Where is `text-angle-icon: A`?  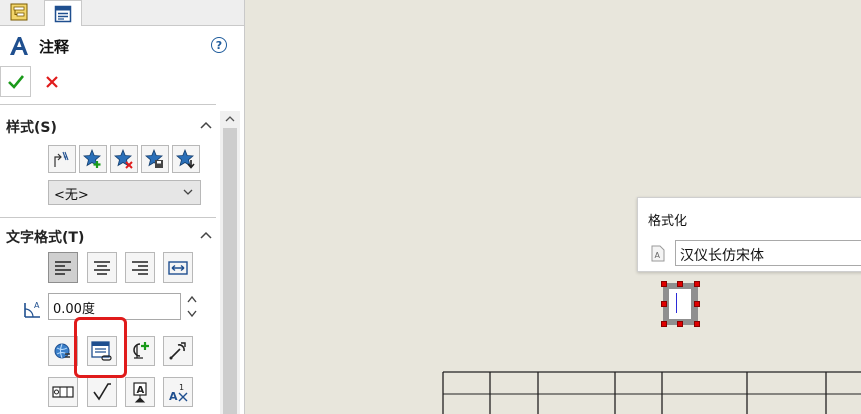
text-angle-icon: A is located at coordinates (32, 309).